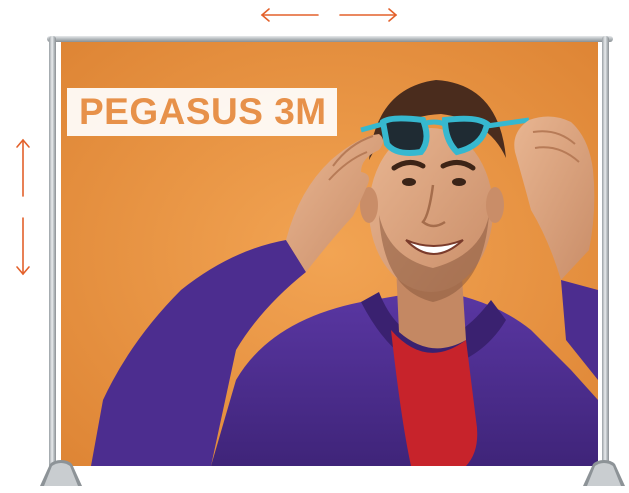 The height and width of the screenshot is (493, 629). What do you see at coordinates (604, 473) in the screenshot?
I see `stand-foot-right` at bounding box center [604, 473].